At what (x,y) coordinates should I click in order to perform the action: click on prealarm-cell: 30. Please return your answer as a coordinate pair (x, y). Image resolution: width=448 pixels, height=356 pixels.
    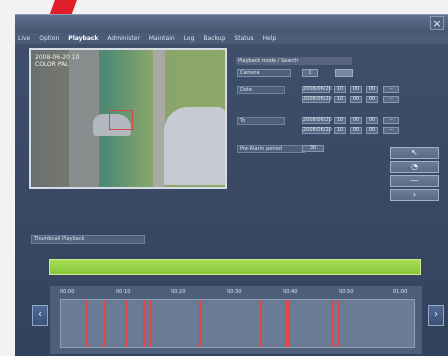
    Looking at the image, I should click on (313, 148).